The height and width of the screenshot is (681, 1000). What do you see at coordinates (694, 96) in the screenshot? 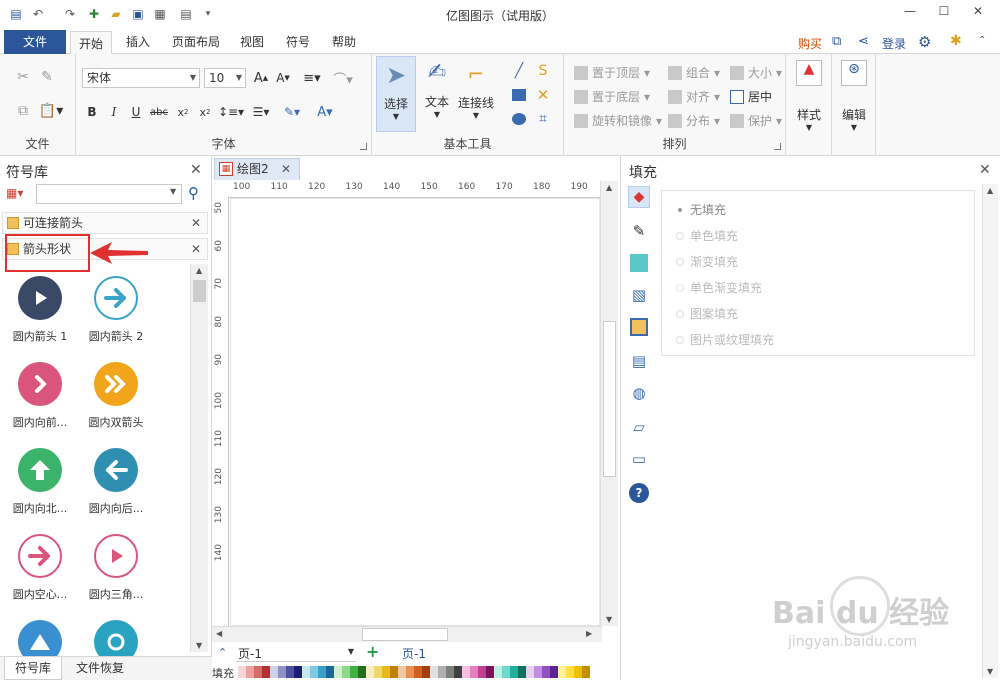
I see `align-button: 对齐 ▾` at bounding box center [694, 96].